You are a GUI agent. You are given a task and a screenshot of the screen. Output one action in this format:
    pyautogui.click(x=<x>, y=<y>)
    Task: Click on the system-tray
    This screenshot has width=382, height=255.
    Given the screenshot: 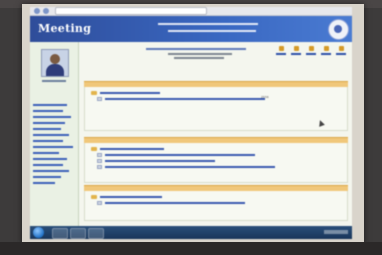 What is the action you would take?
    pyautogui.click(x=336, y=232)
    